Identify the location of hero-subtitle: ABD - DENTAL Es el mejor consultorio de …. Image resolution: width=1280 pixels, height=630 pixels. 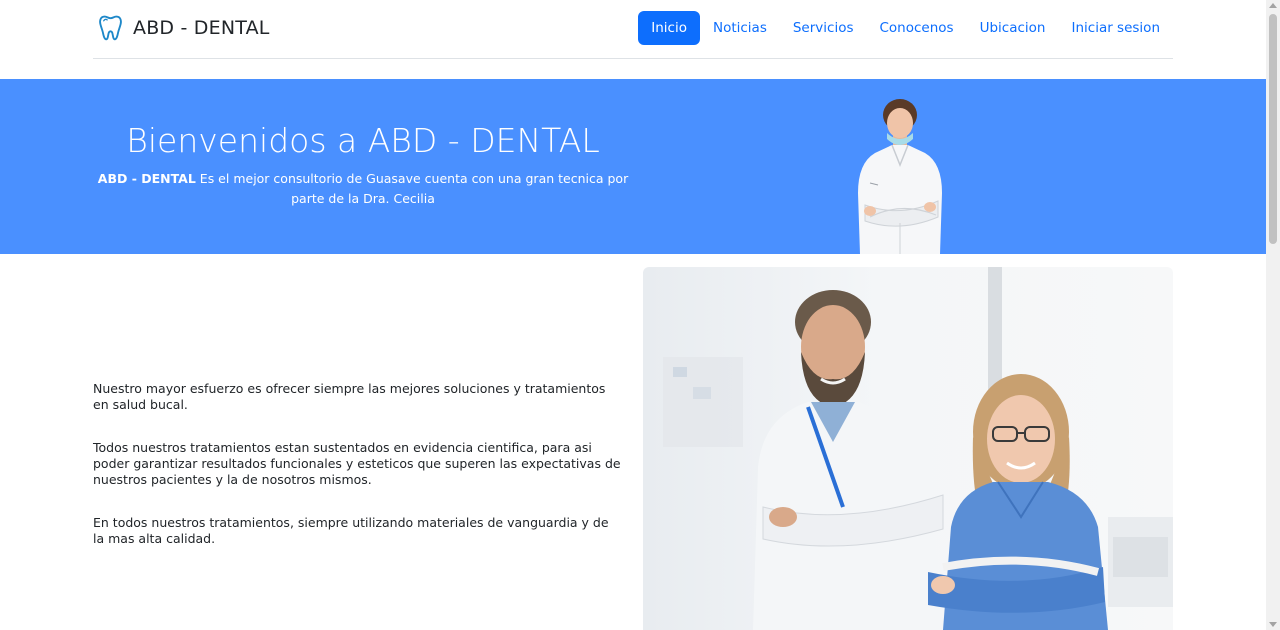
(363, 189).